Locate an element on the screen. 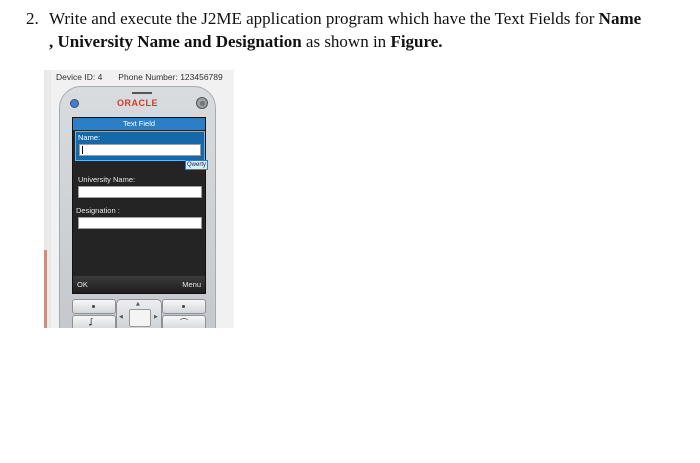 The height and width of the screenshot is (463, 700). keypad: ʆ ⌒ ▲ ◀ ▶ is located at coordinates (139, 313).